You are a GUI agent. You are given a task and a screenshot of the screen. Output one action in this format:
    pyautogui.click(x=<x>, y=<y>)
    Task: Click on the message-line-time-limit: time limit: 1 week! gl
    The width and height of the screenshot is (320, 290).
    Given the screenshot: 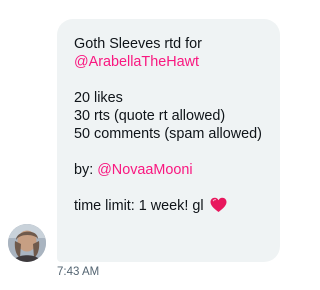 What is the action you would take?
    pyautogui.click(x=173, y=207)
    